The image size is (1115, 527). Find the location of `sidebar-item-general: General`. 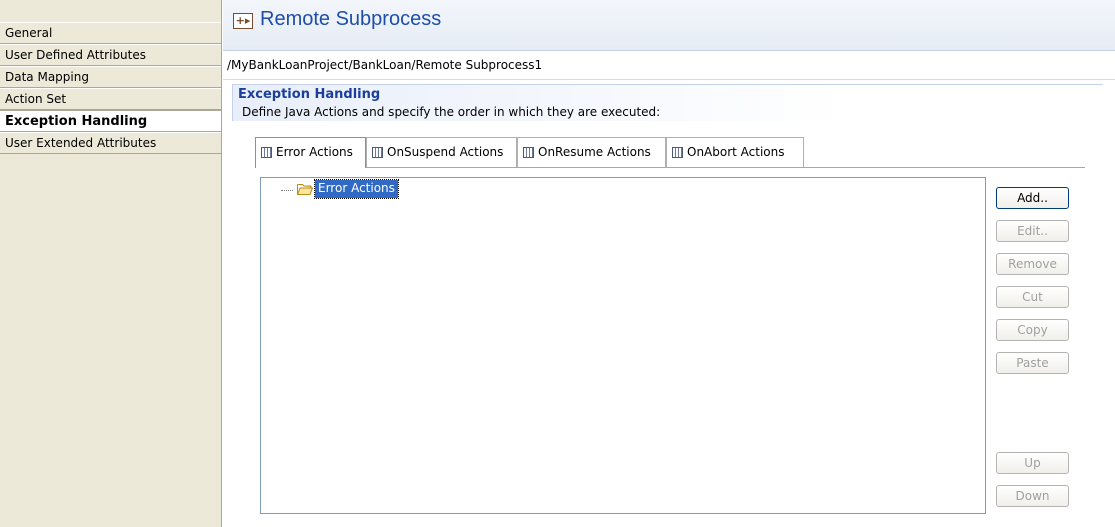

sidebar-item-general: General is located at coordinates (110, 33).